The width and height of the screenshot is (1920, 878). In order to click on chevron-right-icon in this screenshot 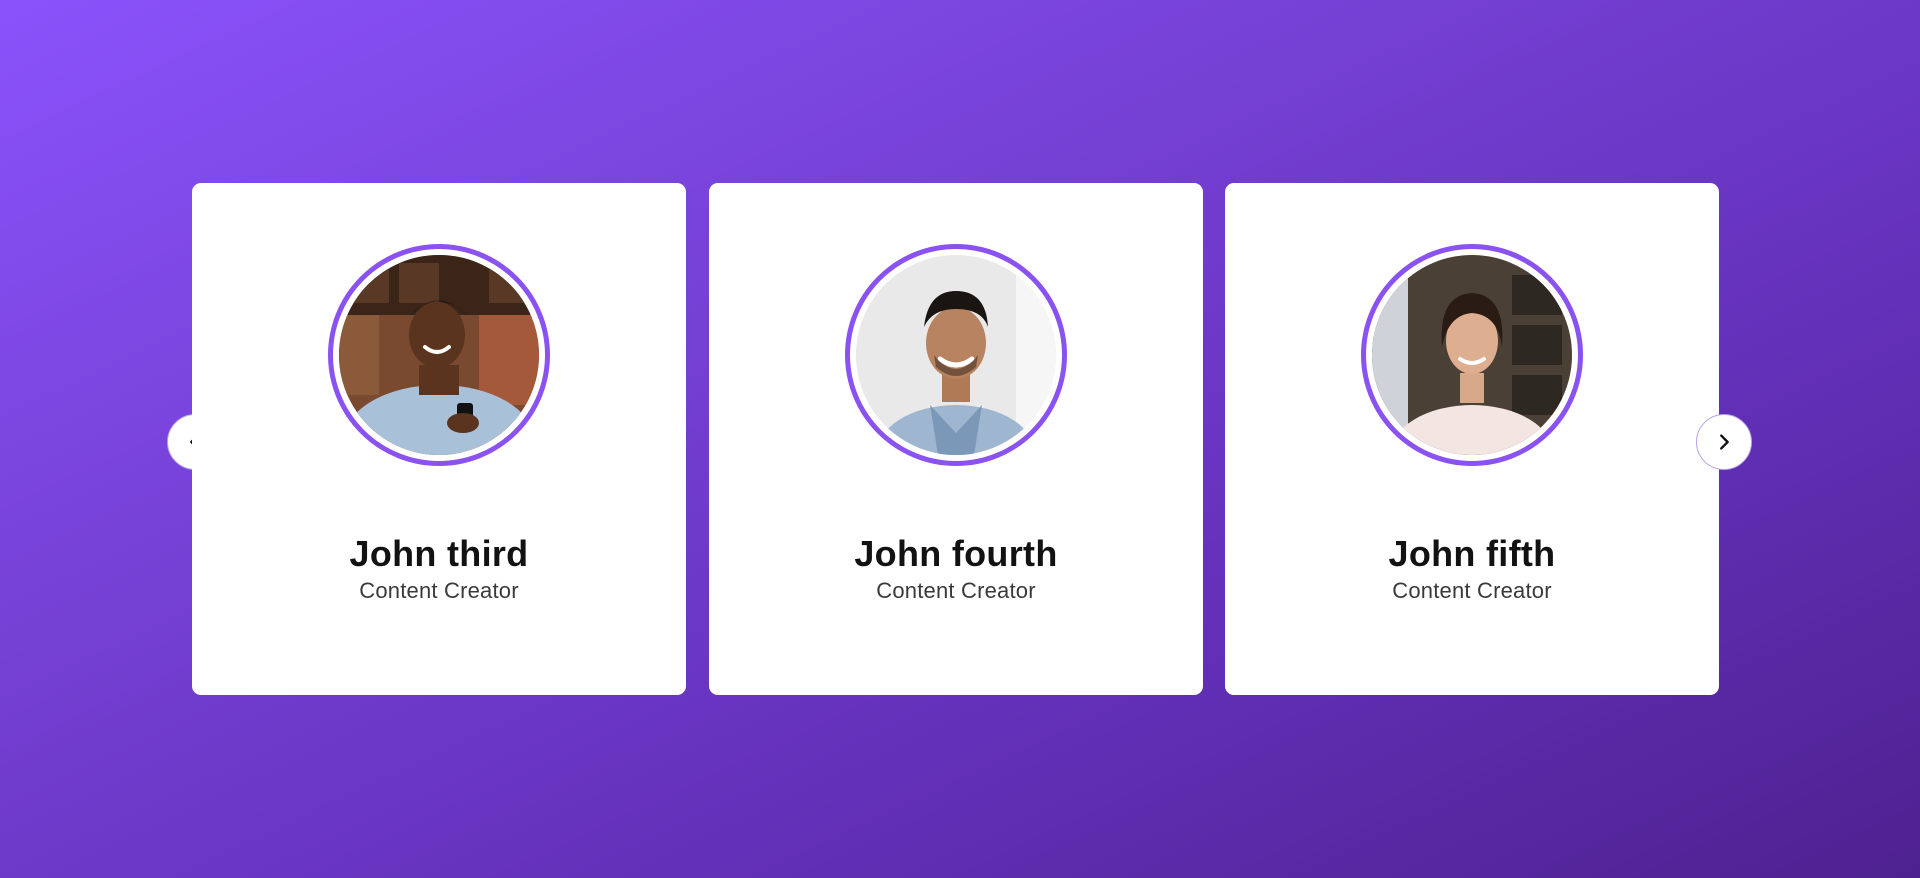, I will do `click(1724, 442)`.